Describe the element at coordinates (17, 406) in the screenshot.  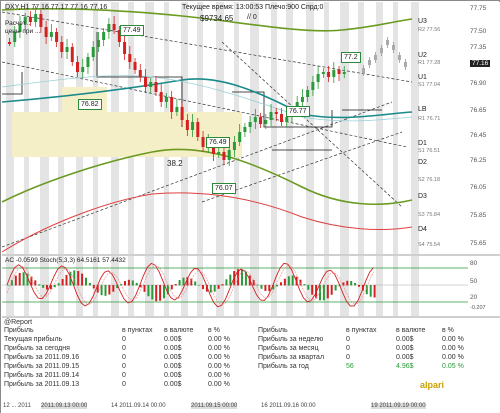
I see `time-label: 12 ... 2011` at that location.